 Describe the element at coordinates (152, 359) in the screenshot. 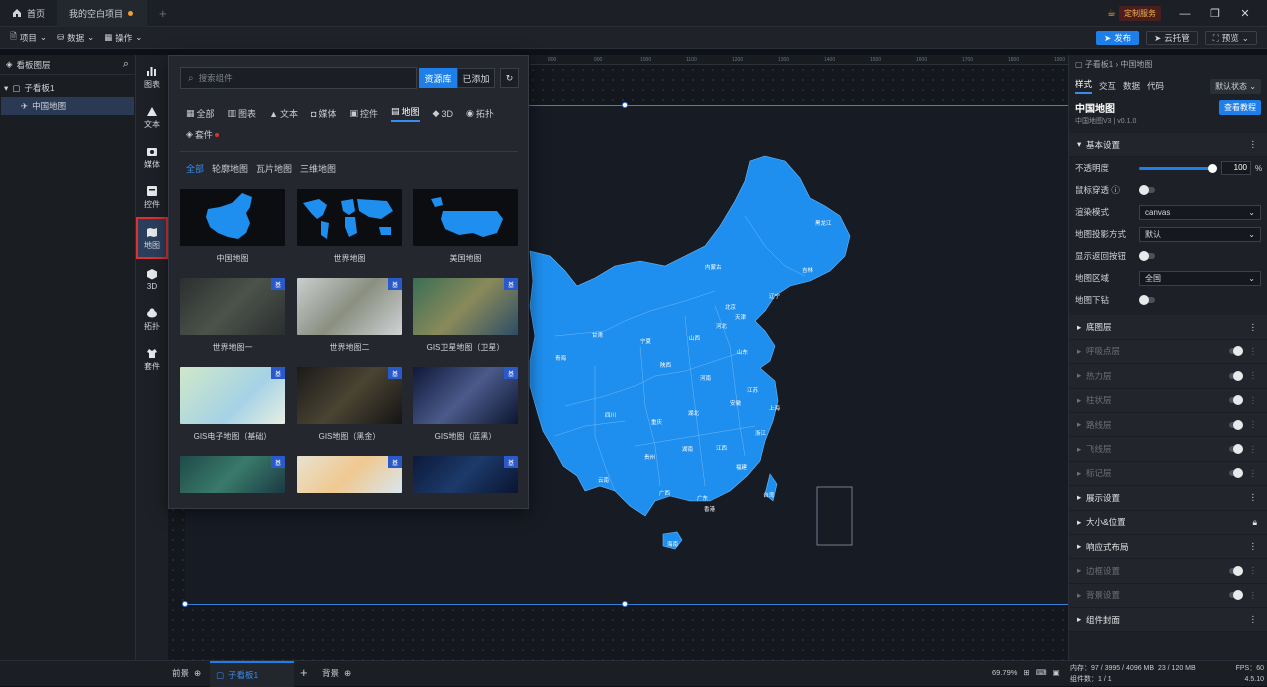

I see `iconbar-kit: 套件` at that location.